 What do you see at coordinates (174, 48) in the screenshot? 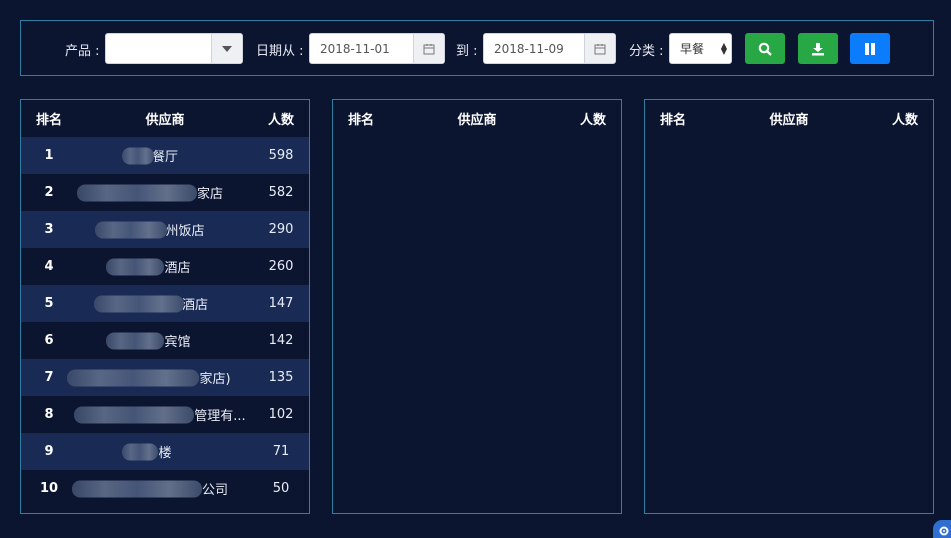
I see `product-select` at bounding box center [174, 48].